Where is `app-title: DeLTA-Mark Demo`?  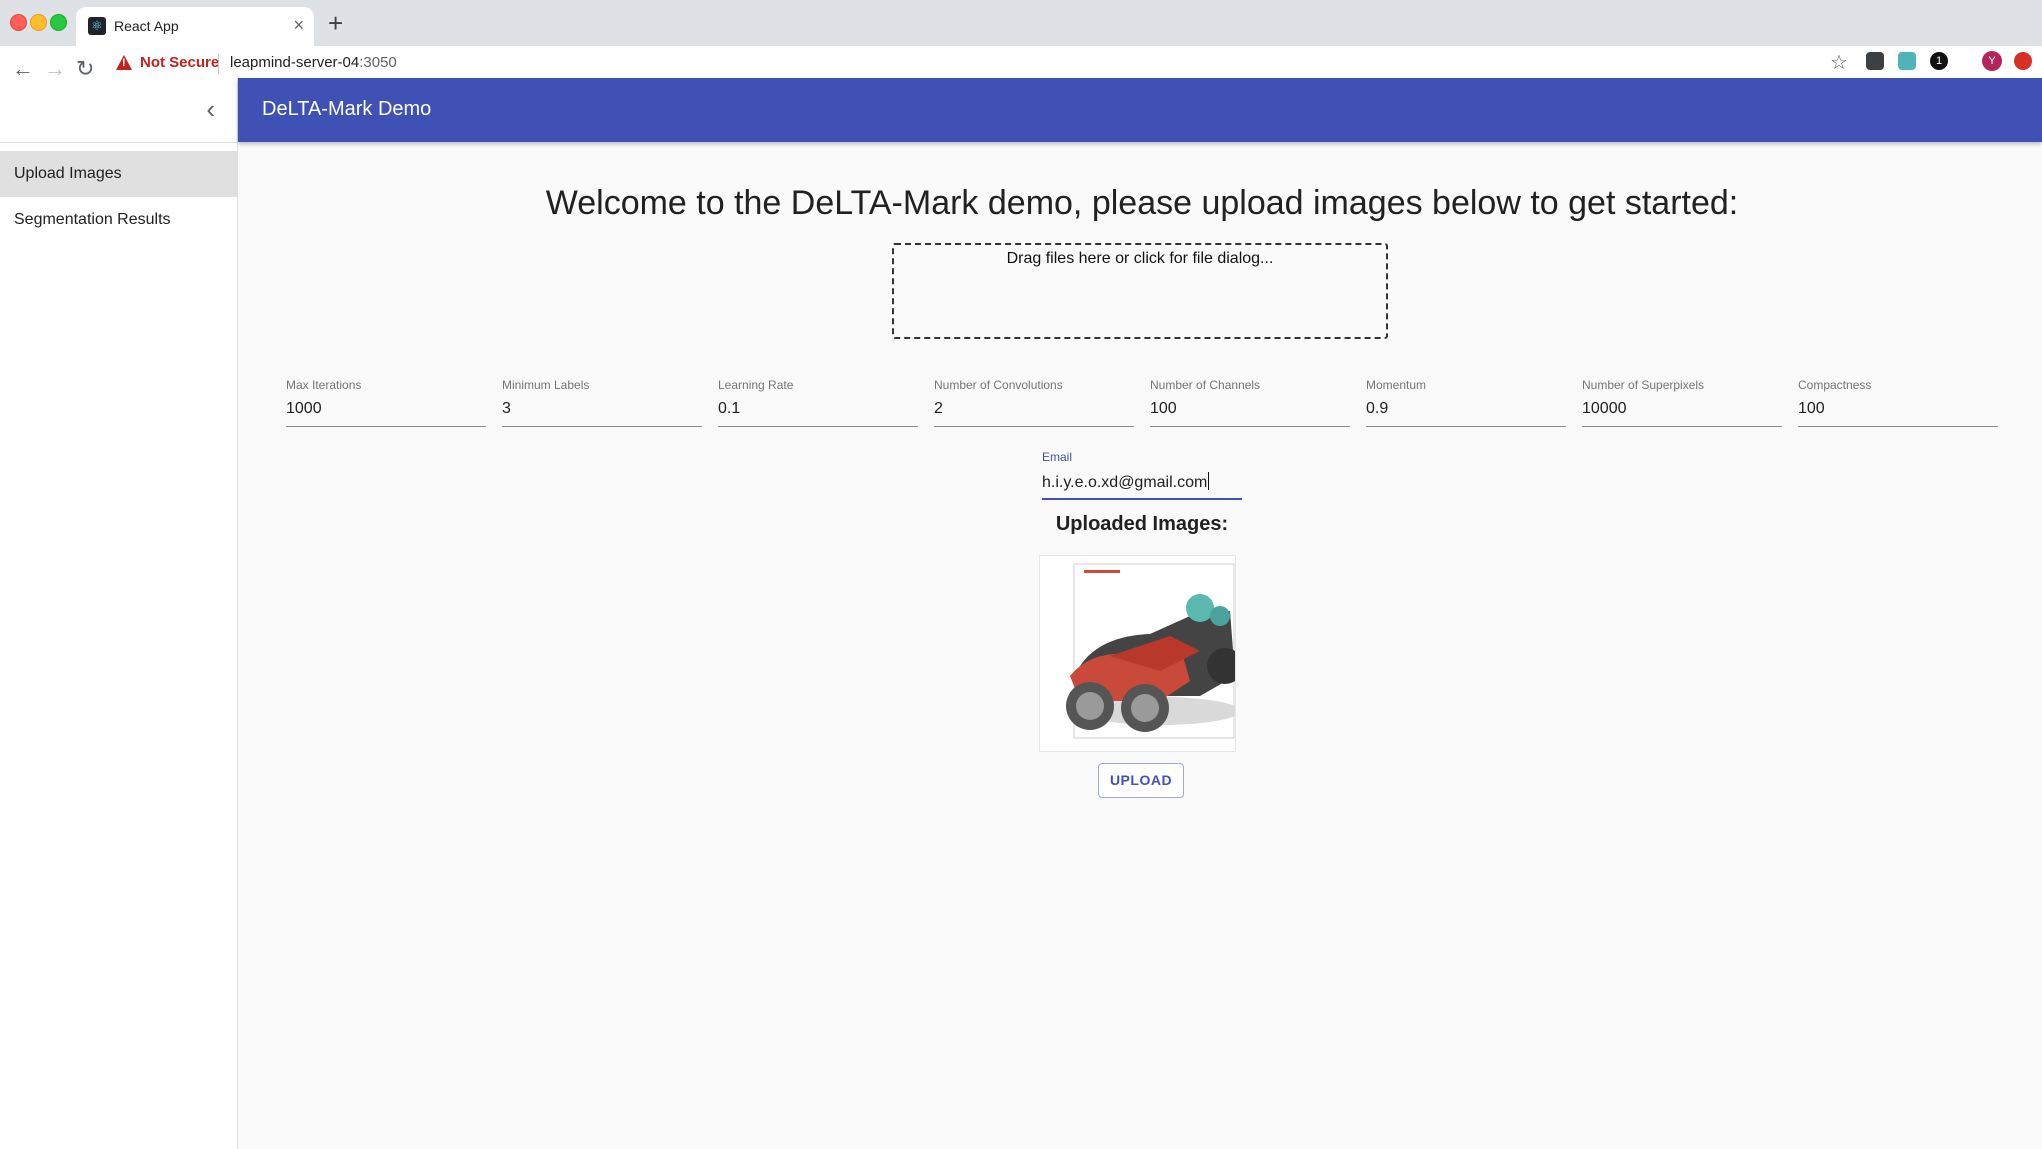
app-title: DeLTA-Mark Demo is located at coordinates (347, 109).